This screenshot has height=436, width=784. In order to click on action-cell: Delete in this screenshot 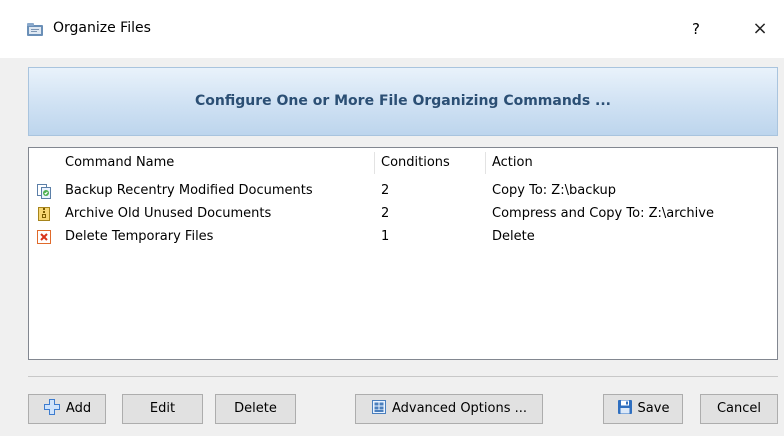, I will do `click(513, 236)`.